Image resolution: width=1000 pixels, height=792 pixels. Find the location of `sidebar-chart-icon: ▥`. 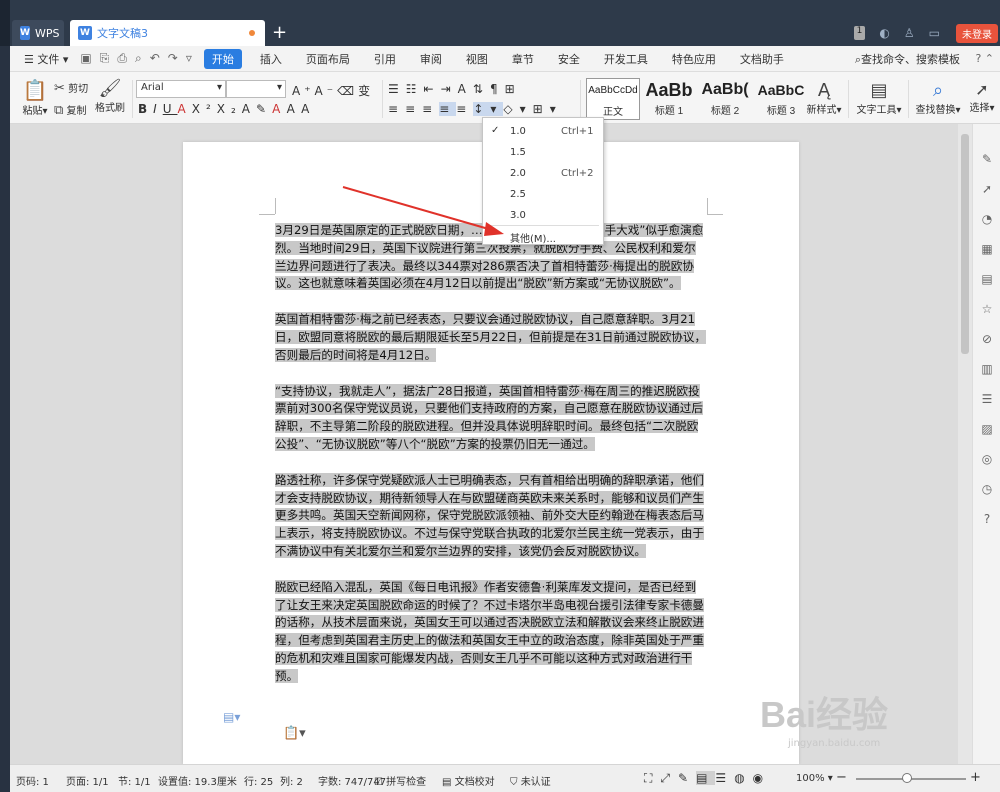

sidebar-chart-icon: ▥ is located at coordinates (986, 369).